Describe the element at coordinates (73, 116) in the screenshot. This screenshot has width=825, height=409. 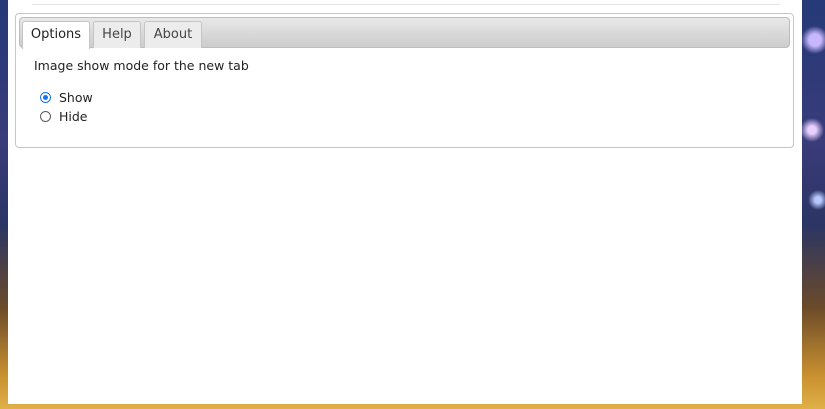
I see `radio-label-hide: Hide` at that location.